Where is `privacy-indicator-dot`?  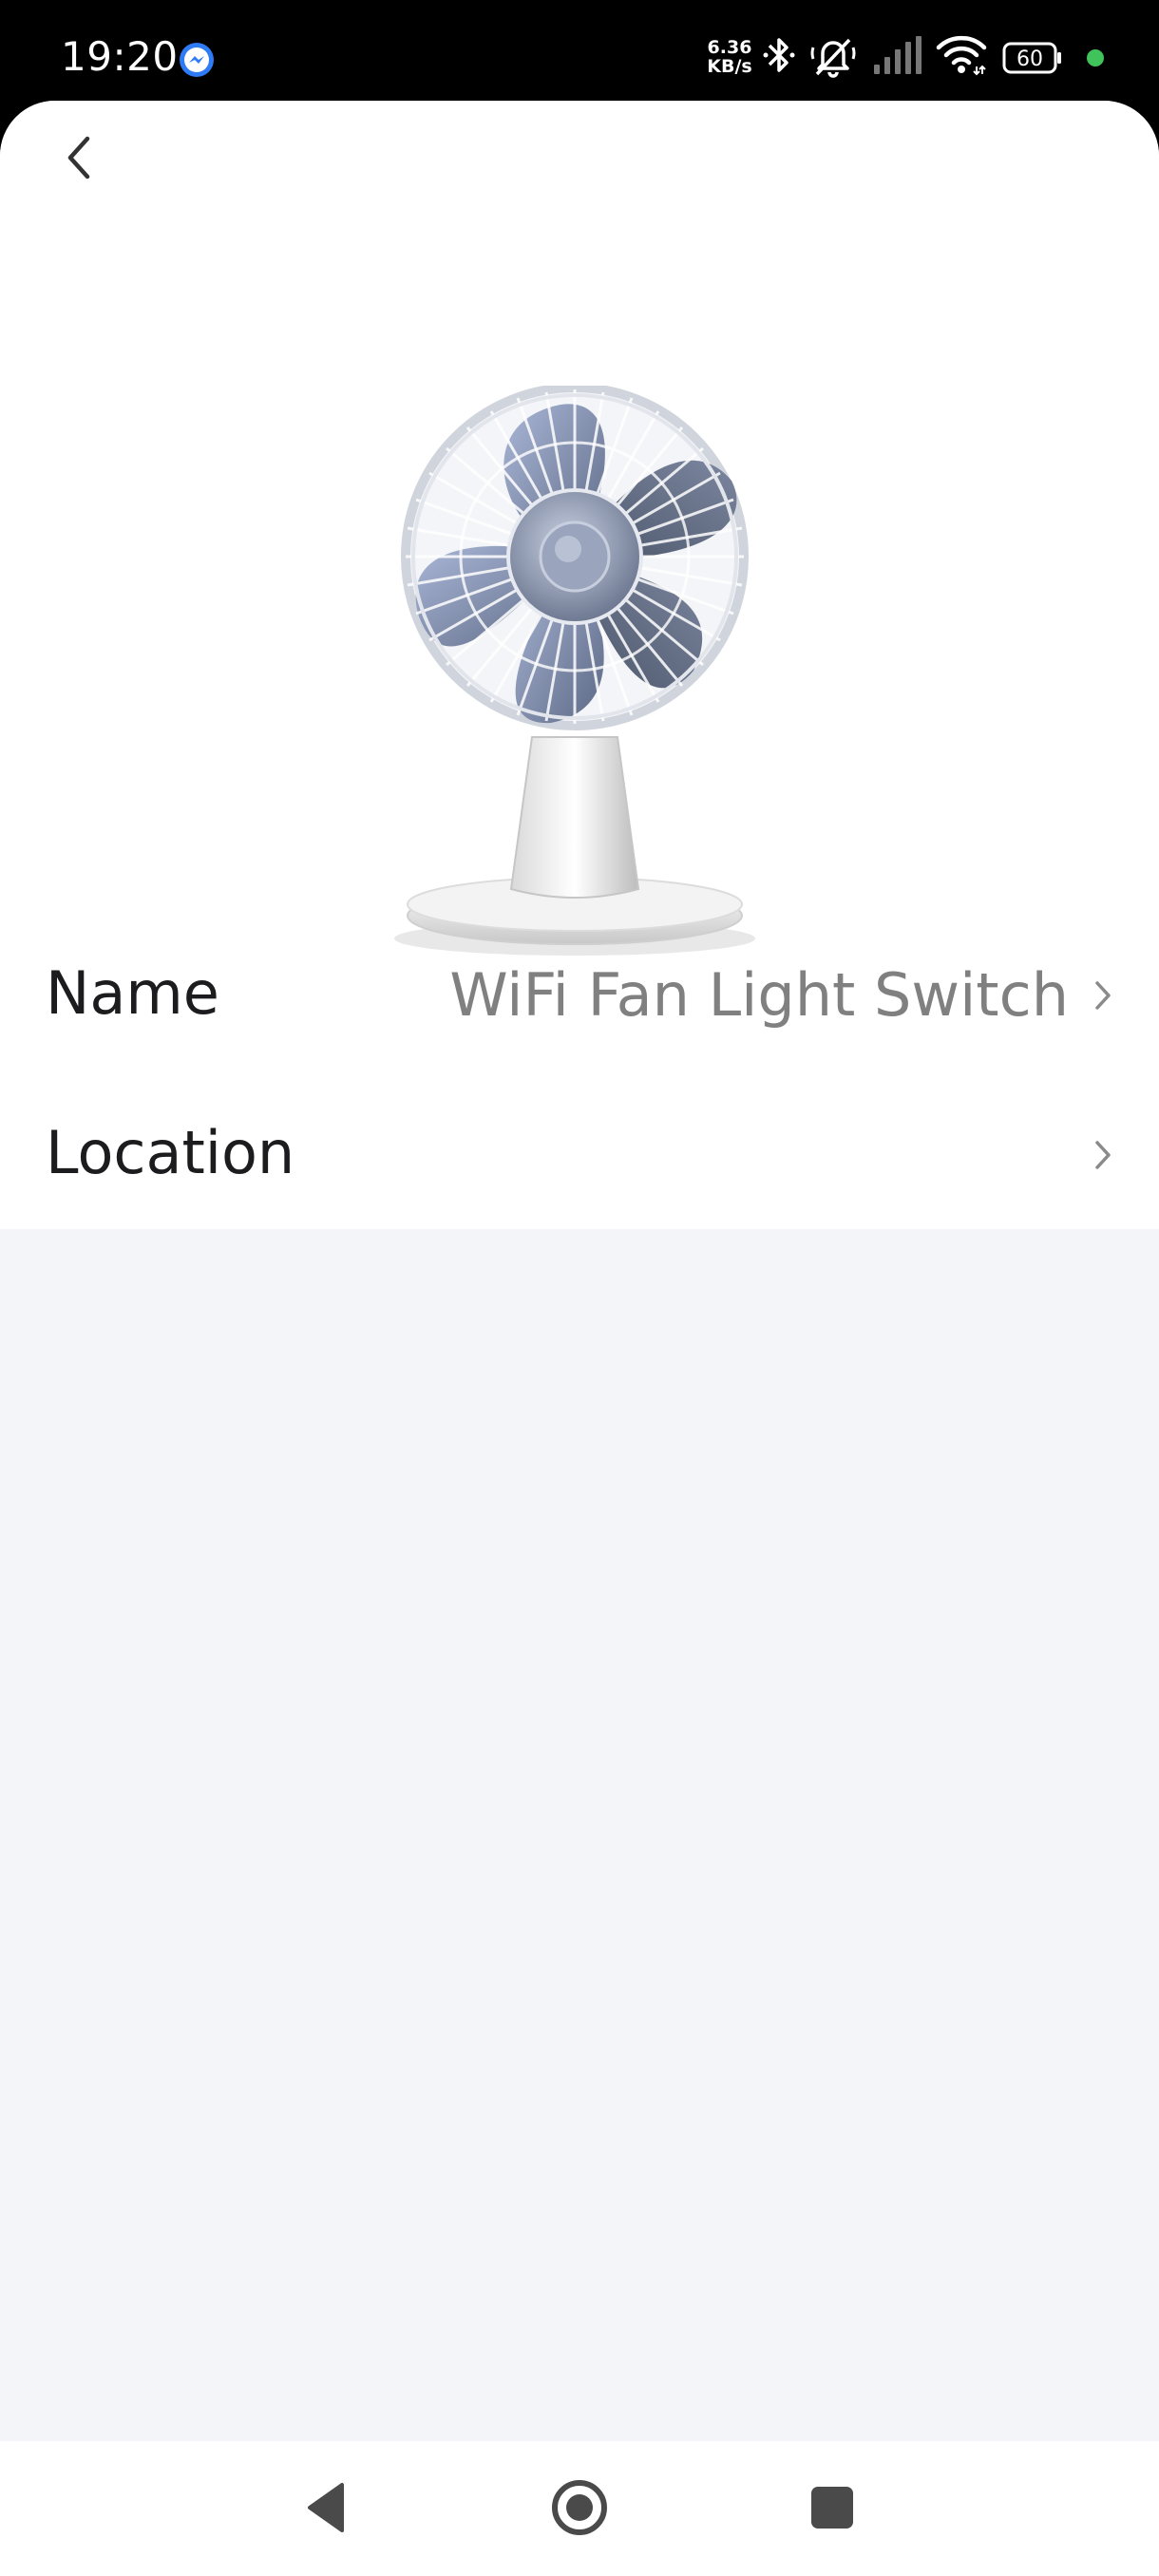 privacy-indicator-dot is located at coordinates (1095, 57).